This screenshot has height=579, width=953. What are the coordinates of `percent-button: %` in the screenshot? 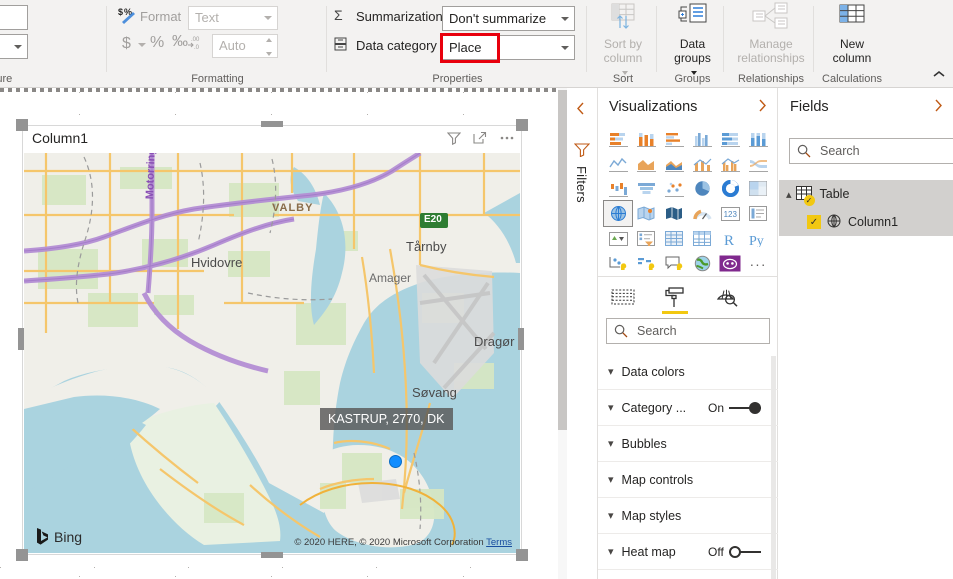 It's located at (157, 43).